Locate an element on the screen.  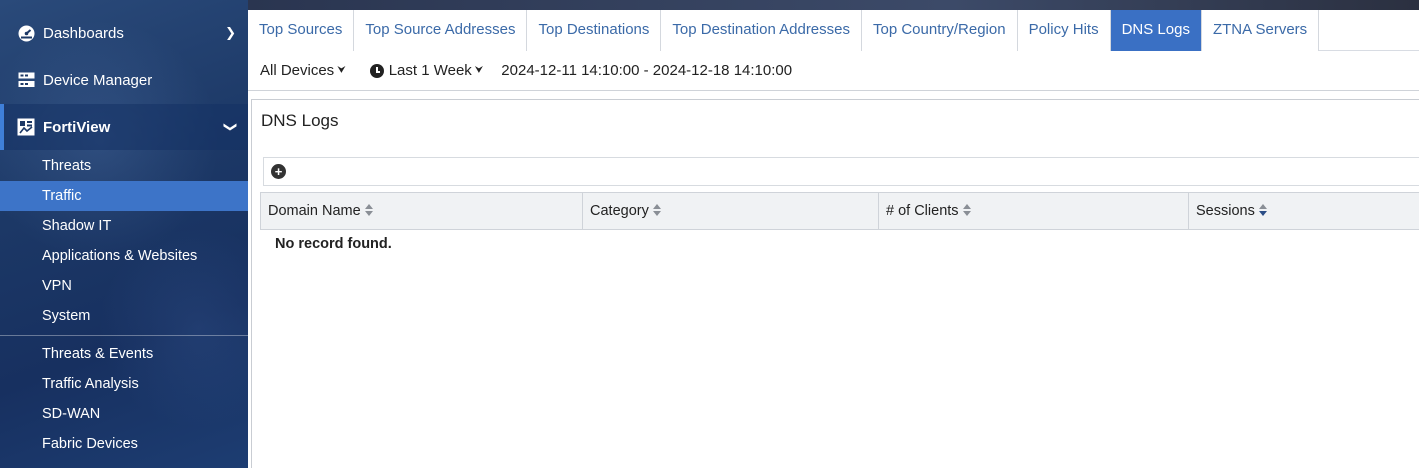
column-header-clients: # of Clients is located at coordinates (1034, 211).